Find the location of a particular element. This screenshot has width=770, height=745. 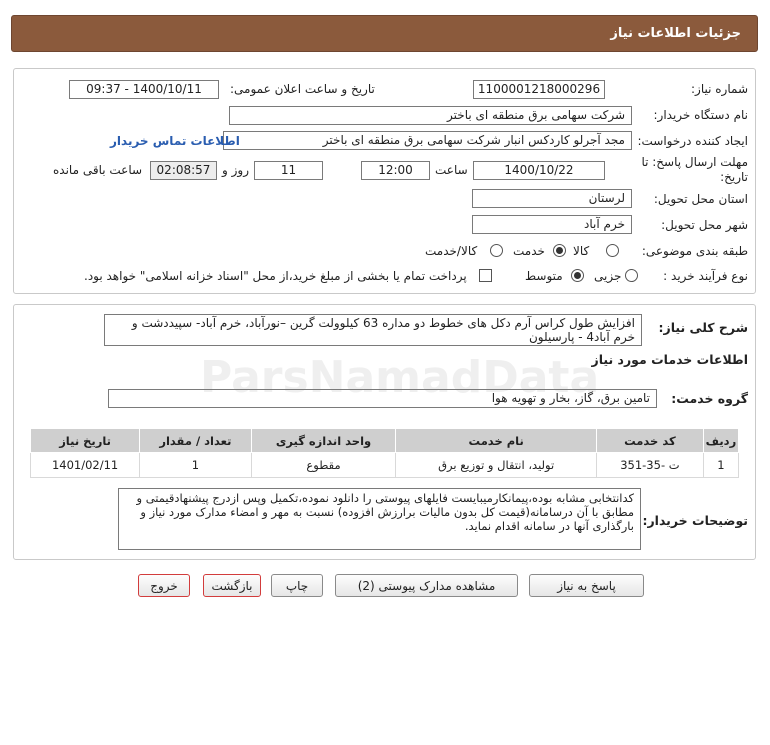

province-label: استان محل تحویل: is located at coordinates (700, 199).